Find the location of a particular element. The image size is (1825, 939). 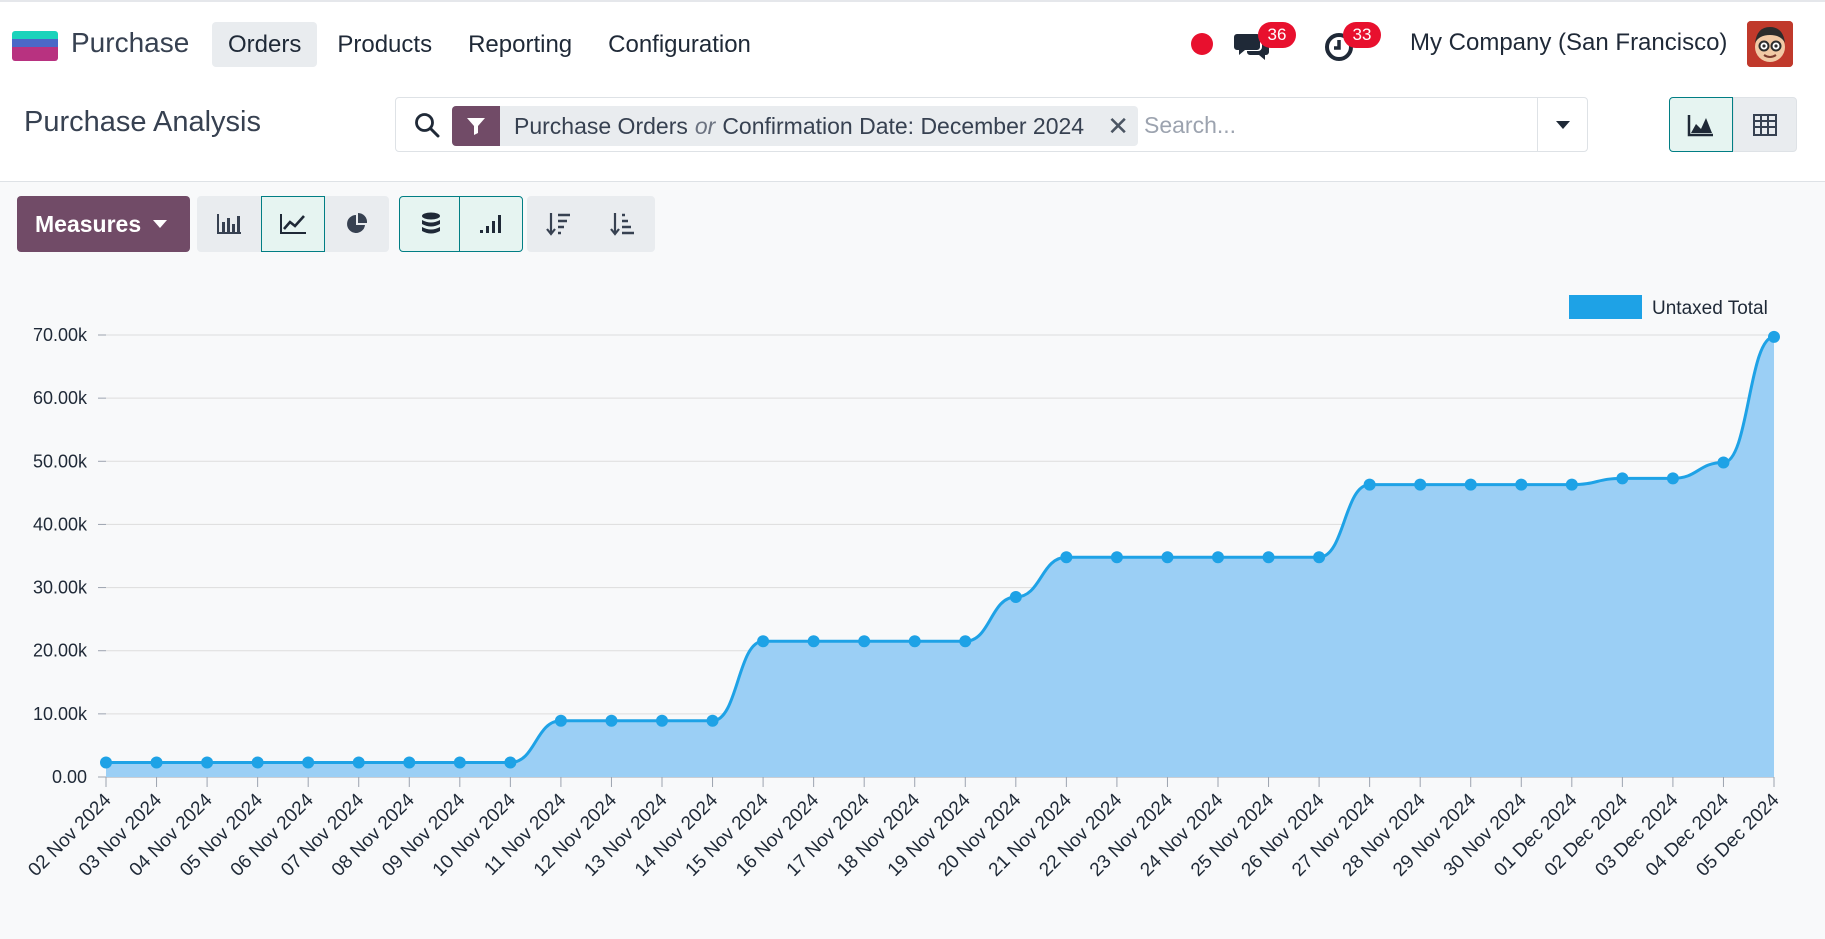

y-tick-label: 0.00 is located at coordinates (69, 777).